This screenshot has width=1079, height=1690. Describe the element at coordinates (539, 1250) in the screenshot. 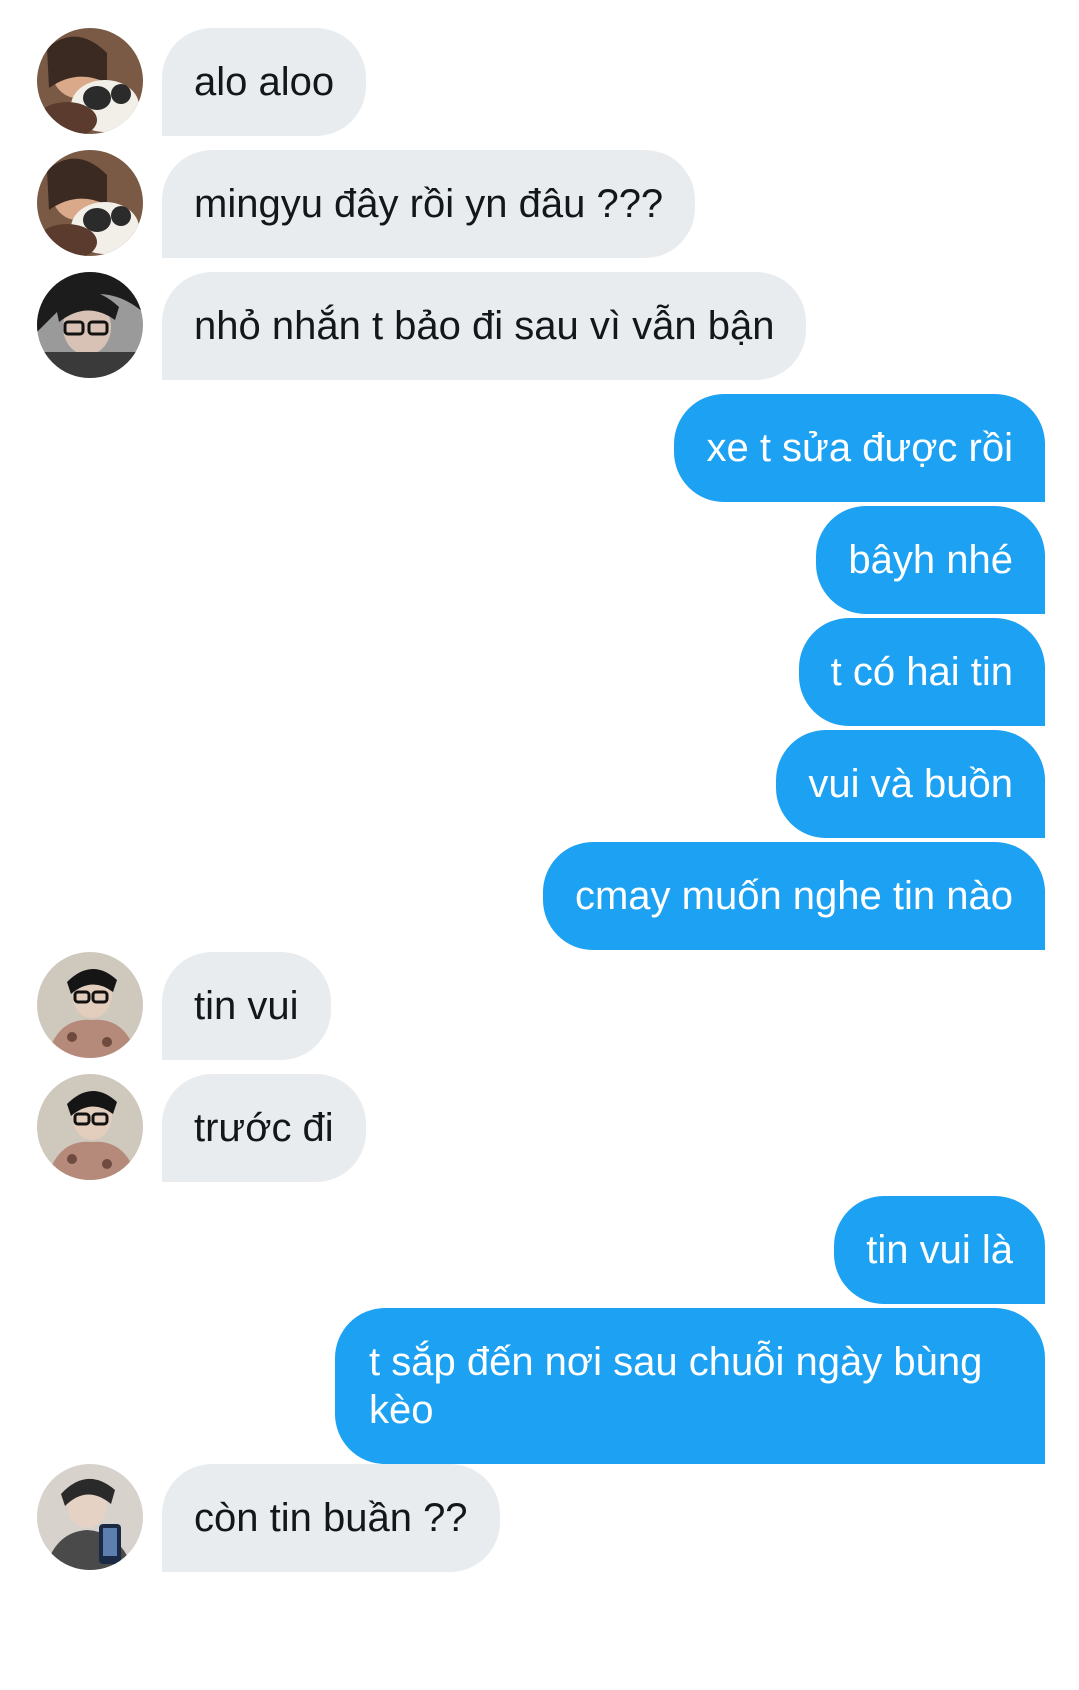

I see `message-row: tin vui là` at that location.